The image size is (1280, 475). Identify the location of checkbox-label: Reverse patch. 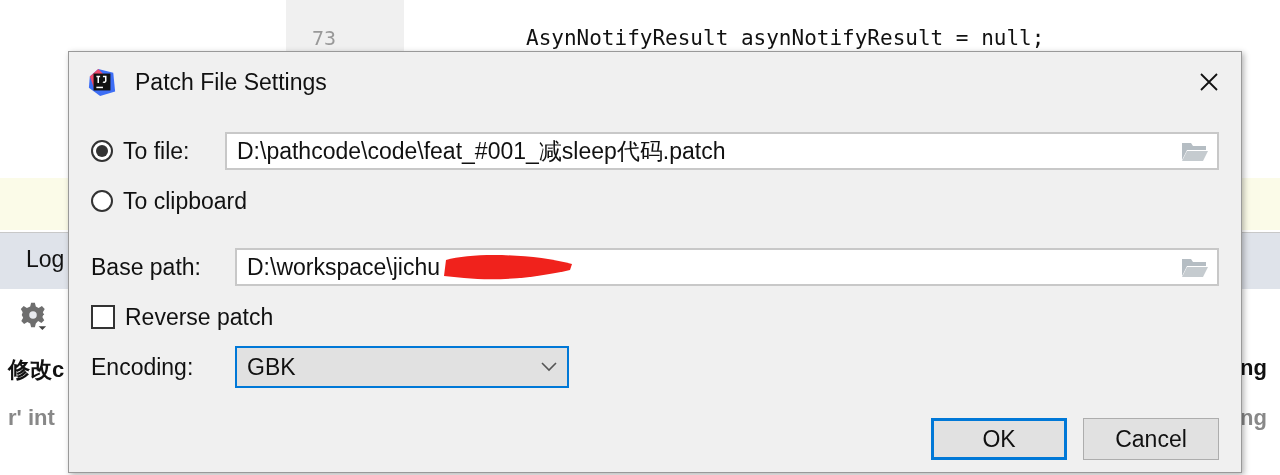
(199, 317).